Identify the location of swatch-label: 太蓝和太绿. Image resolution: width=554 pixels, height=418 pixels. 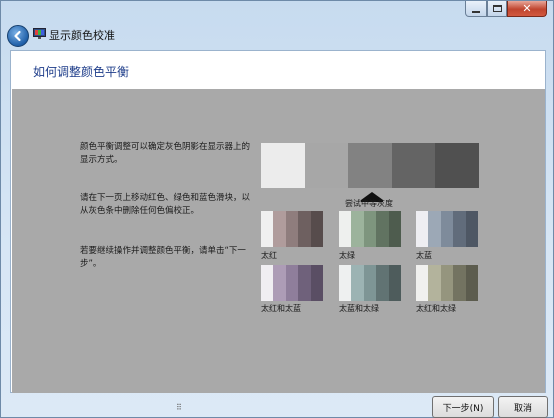
(359, 308).